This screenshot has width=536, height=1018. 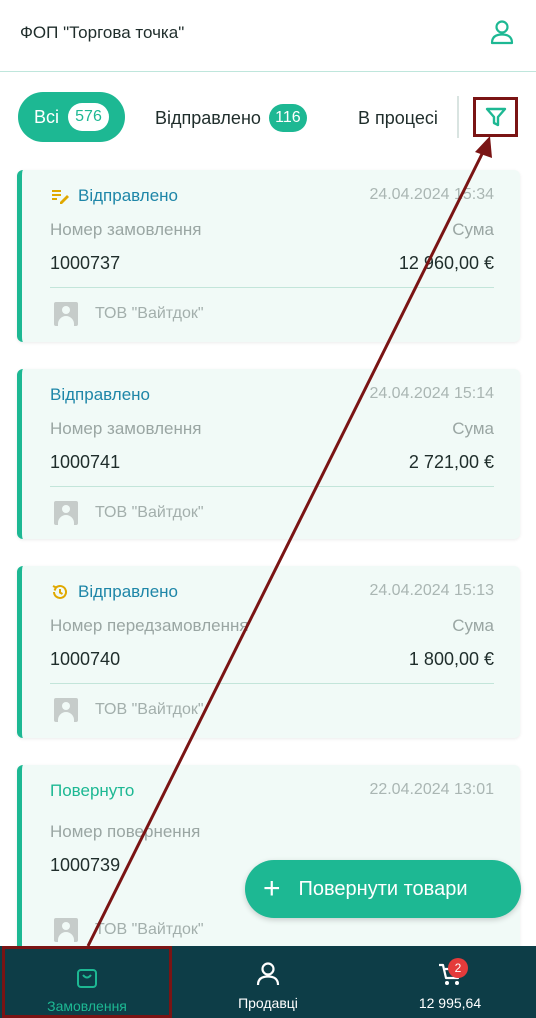 I want to click on return-goods-label: Повернути товари, so click(x=383, y=888).